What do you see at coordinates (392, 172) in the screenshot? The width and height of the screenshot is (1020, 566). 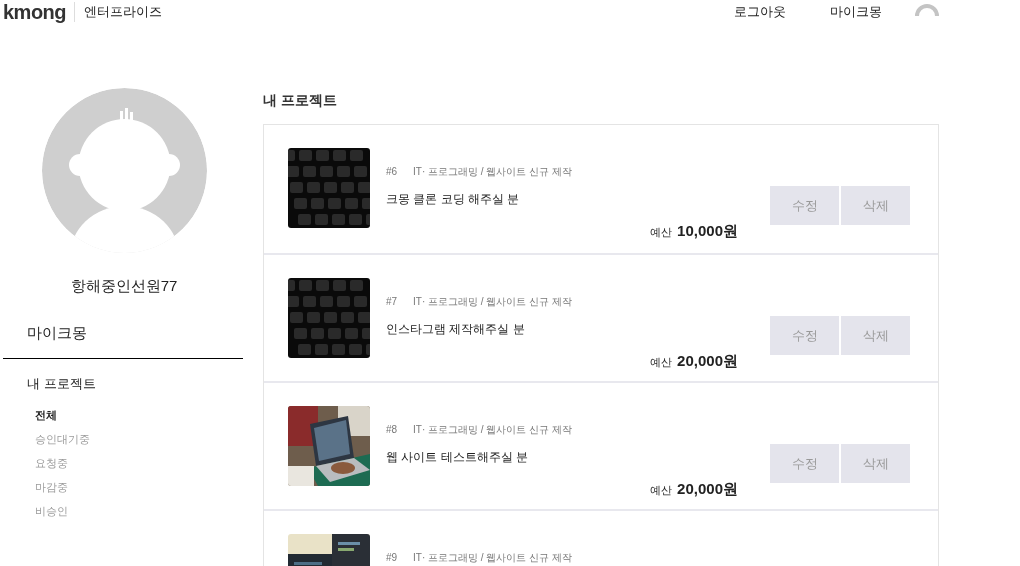 I see `project-number: #6` at bounding box center [392, 172].